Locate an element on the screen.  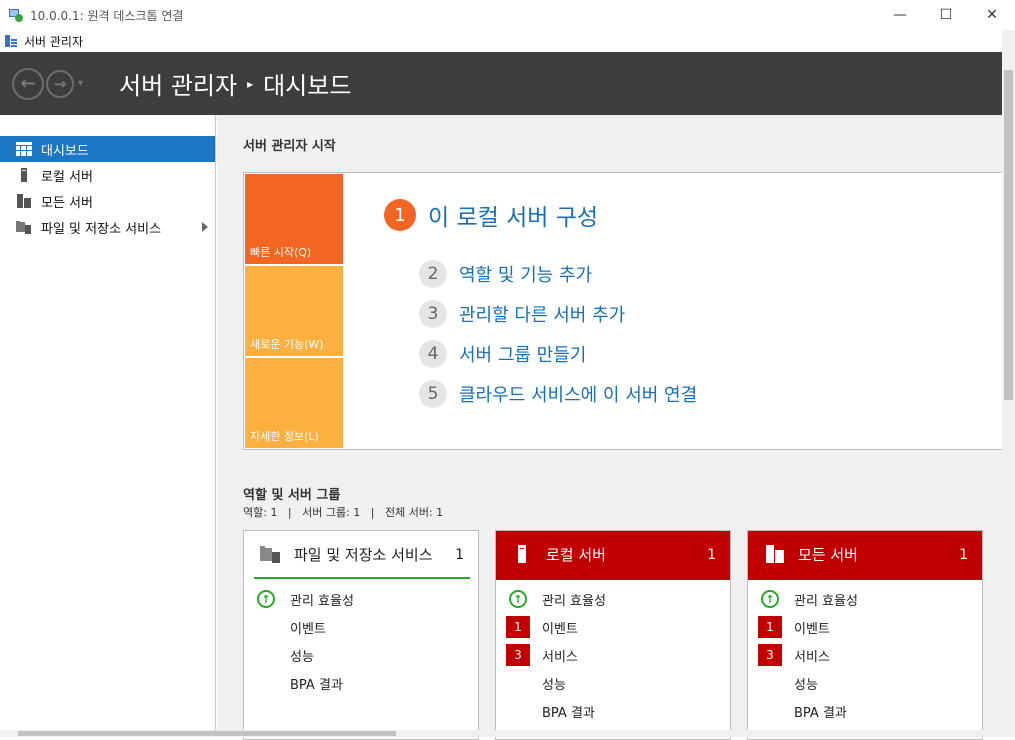
horizontal-scrollbar is located at coordinates (507, 733).